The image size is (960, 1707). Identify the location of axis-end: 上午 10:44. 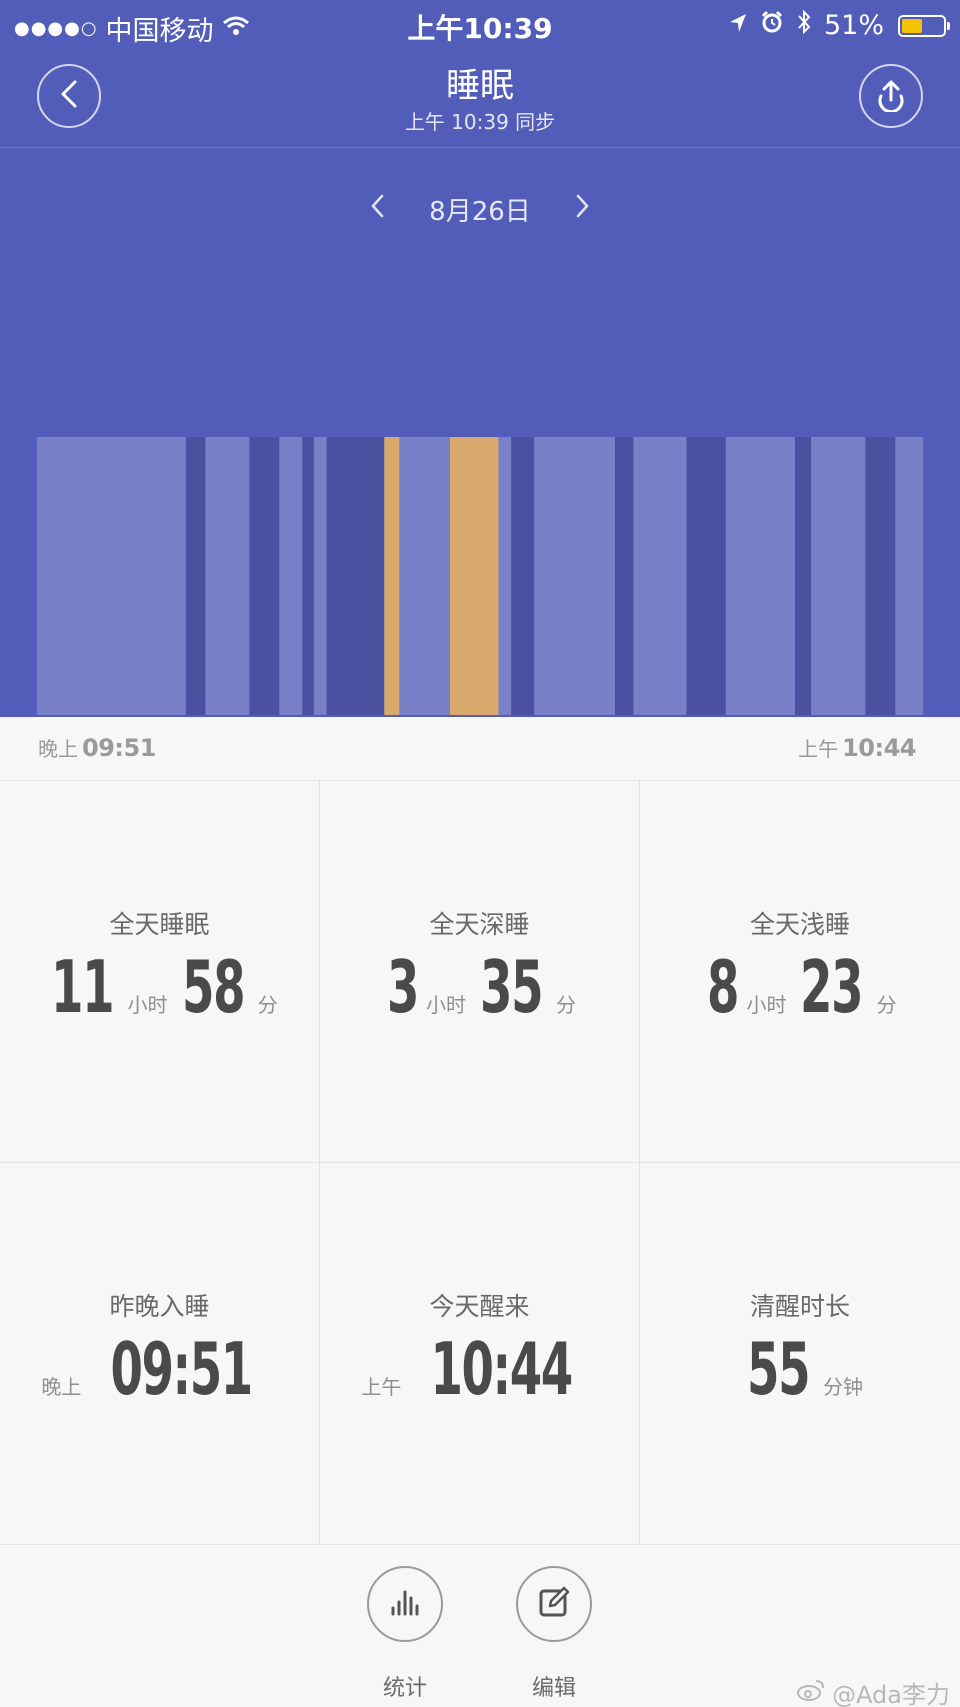
(857, 747).